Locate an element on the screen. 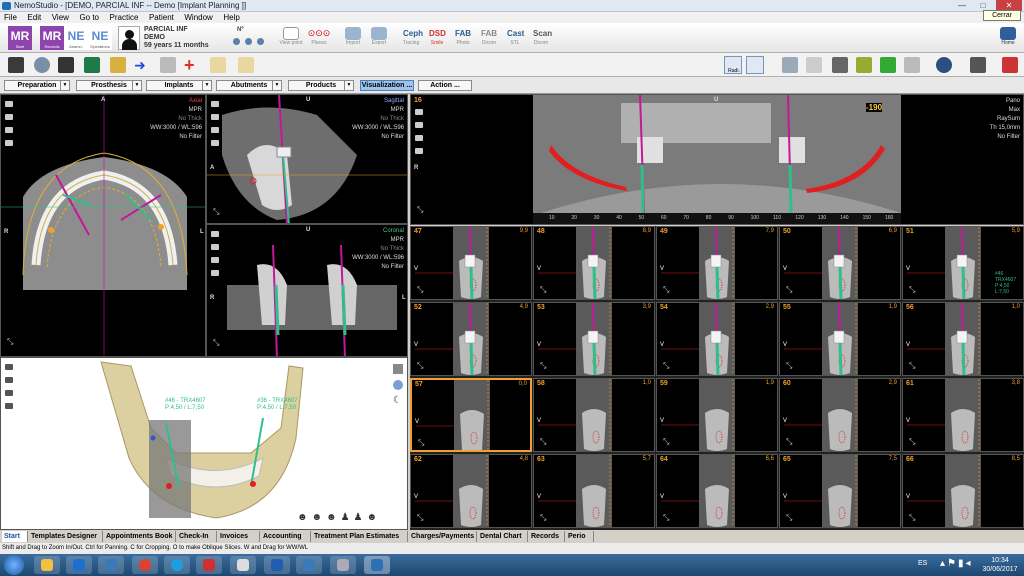 The width and height of the screenshot is (1024, 576). print-icon is located at coordinates (840, 65).